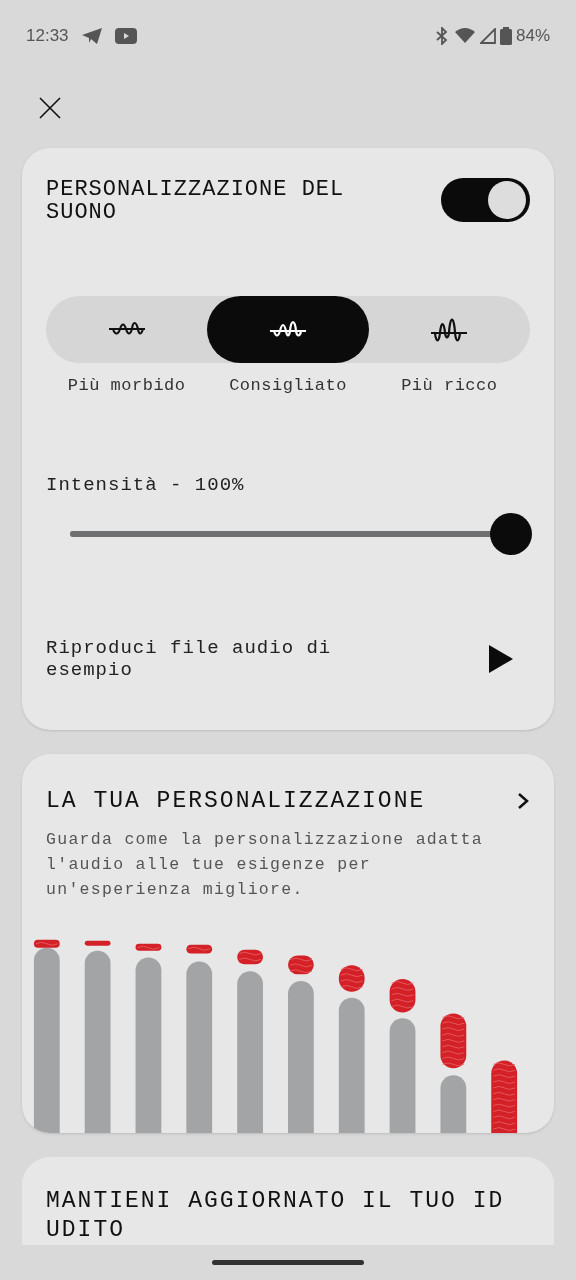  Describe the element at coordinates (196, 201) in the screenshot. I see `card-title: PERSONALIZZAZIONE DEL SUONO` at that location.